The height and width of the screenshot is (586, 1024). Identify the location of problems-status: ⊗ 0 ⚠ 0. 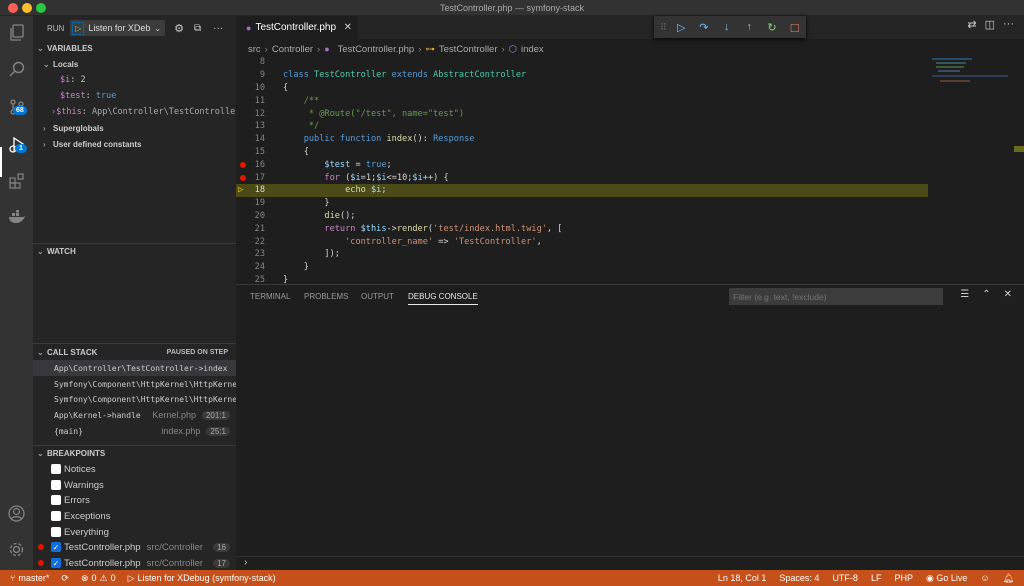
(98, 578).